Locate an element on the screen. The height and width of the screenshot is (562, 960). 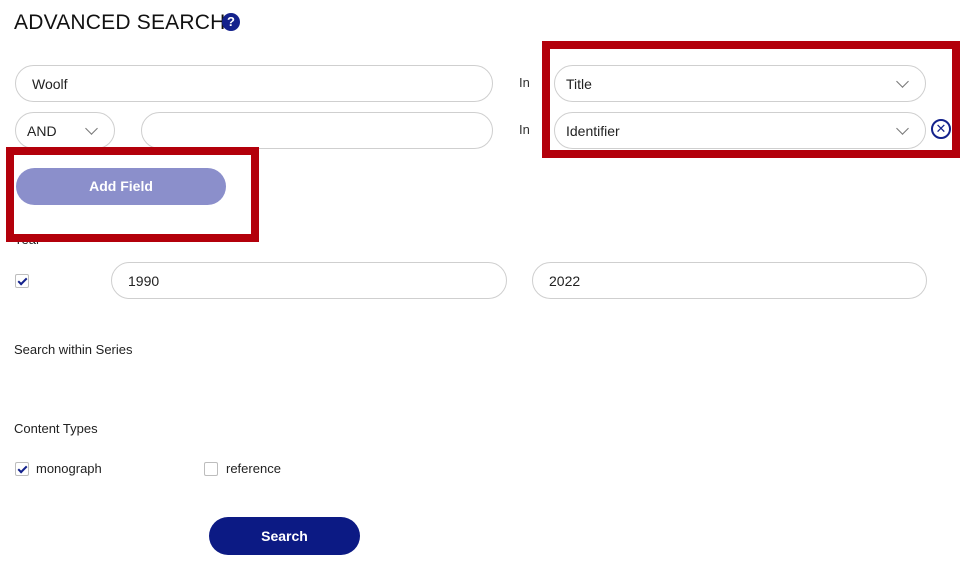
page-title: ADVANCED SEARCH is located at coordinates (120, 22).